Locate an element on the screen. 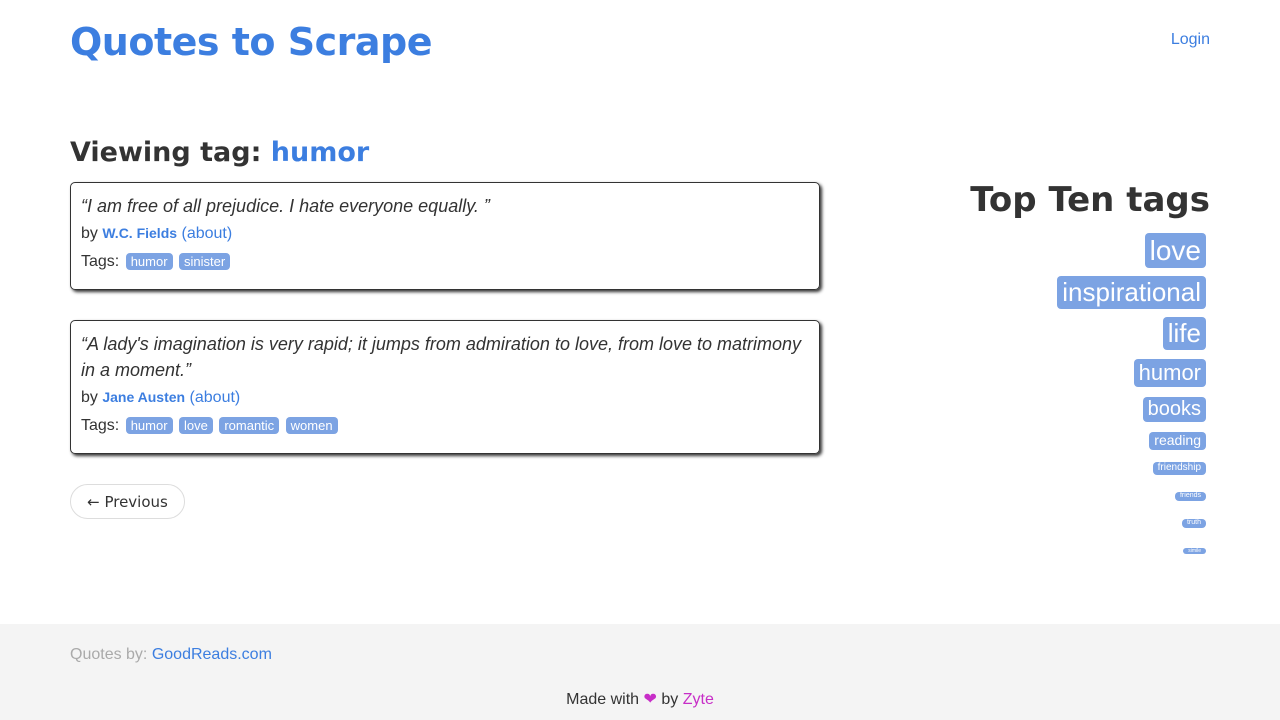 The height and width of the screenshot is (720, 1280). top-tag-friendship: friendship is located at coordinates (1179, 468).